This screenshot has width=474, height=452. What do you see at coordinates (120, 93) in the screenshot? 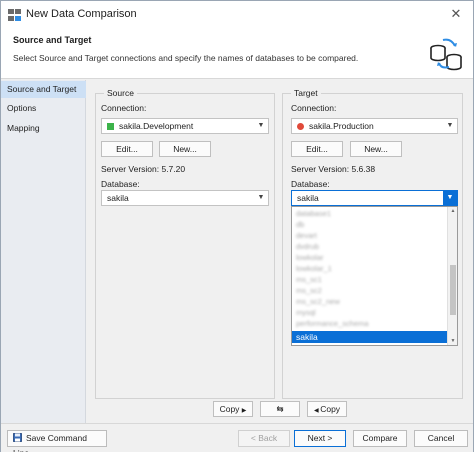
I see `source-group-label: Source` at bounding box center [120, 93].